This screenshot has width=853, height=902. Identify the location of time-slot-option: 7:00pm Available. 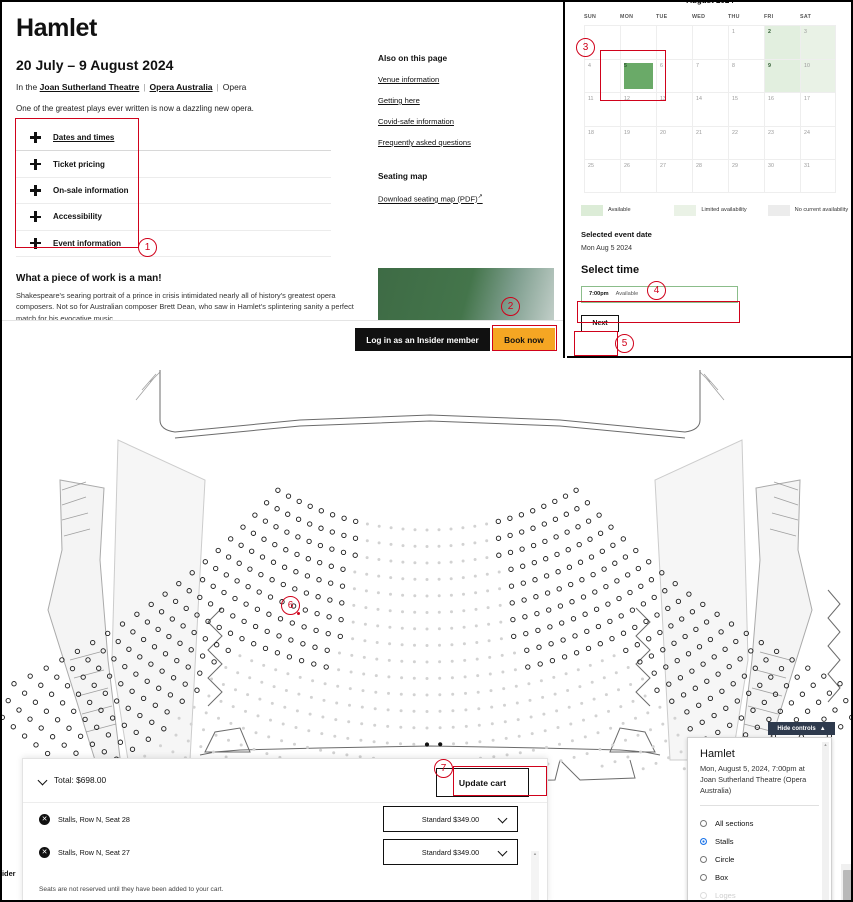
(659, 294).